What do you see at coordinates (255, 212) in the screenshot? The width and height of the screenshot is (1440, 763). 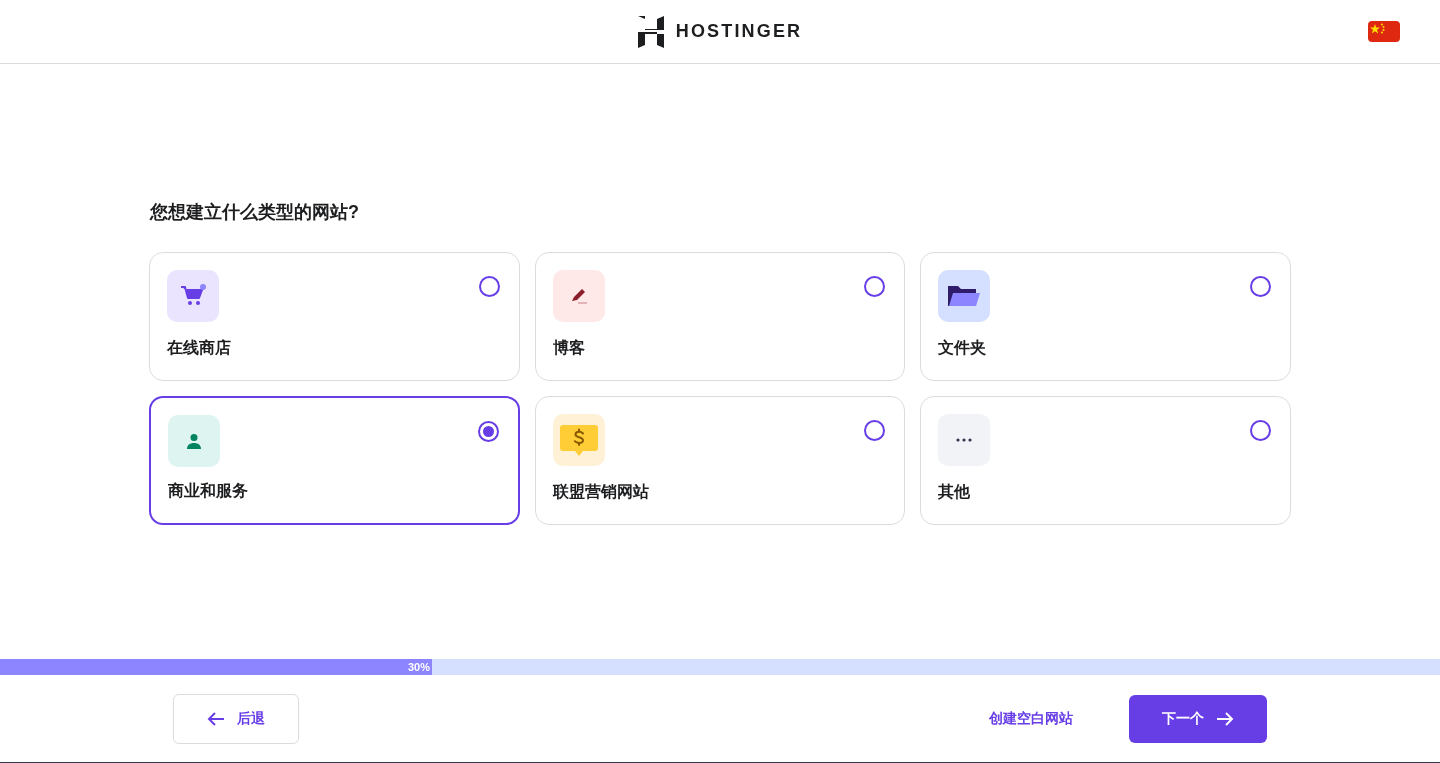 I see `question-heading: 您想建立什么类型的网站?` at bounding box center [255, 212].